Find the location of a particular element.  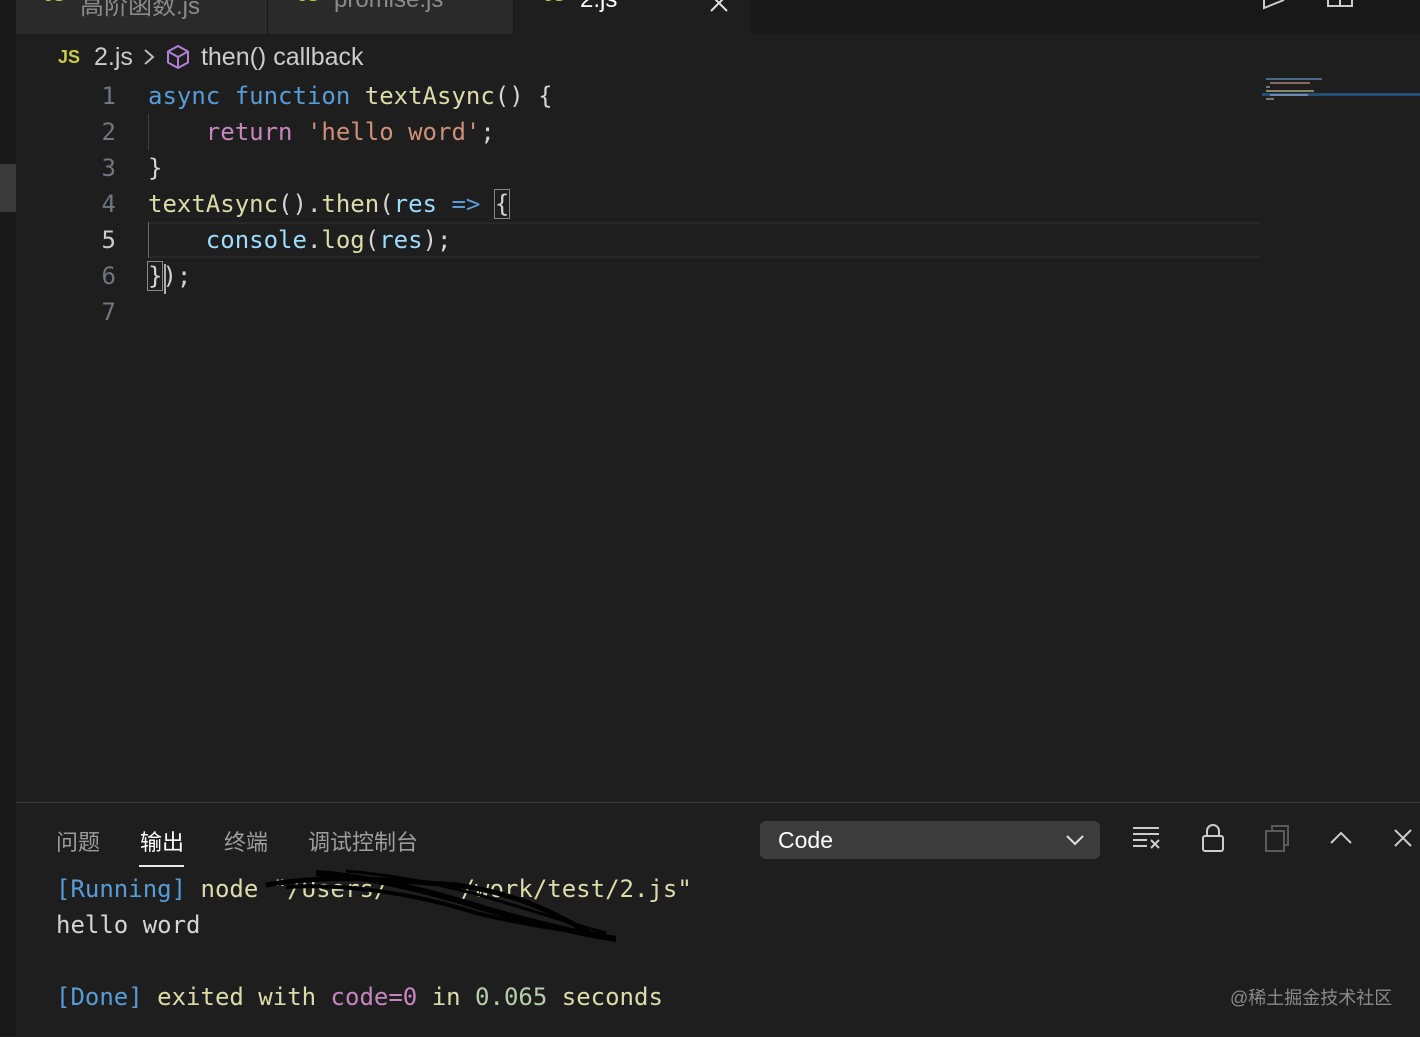

code-token: ; is located at coordinates (487, 132).